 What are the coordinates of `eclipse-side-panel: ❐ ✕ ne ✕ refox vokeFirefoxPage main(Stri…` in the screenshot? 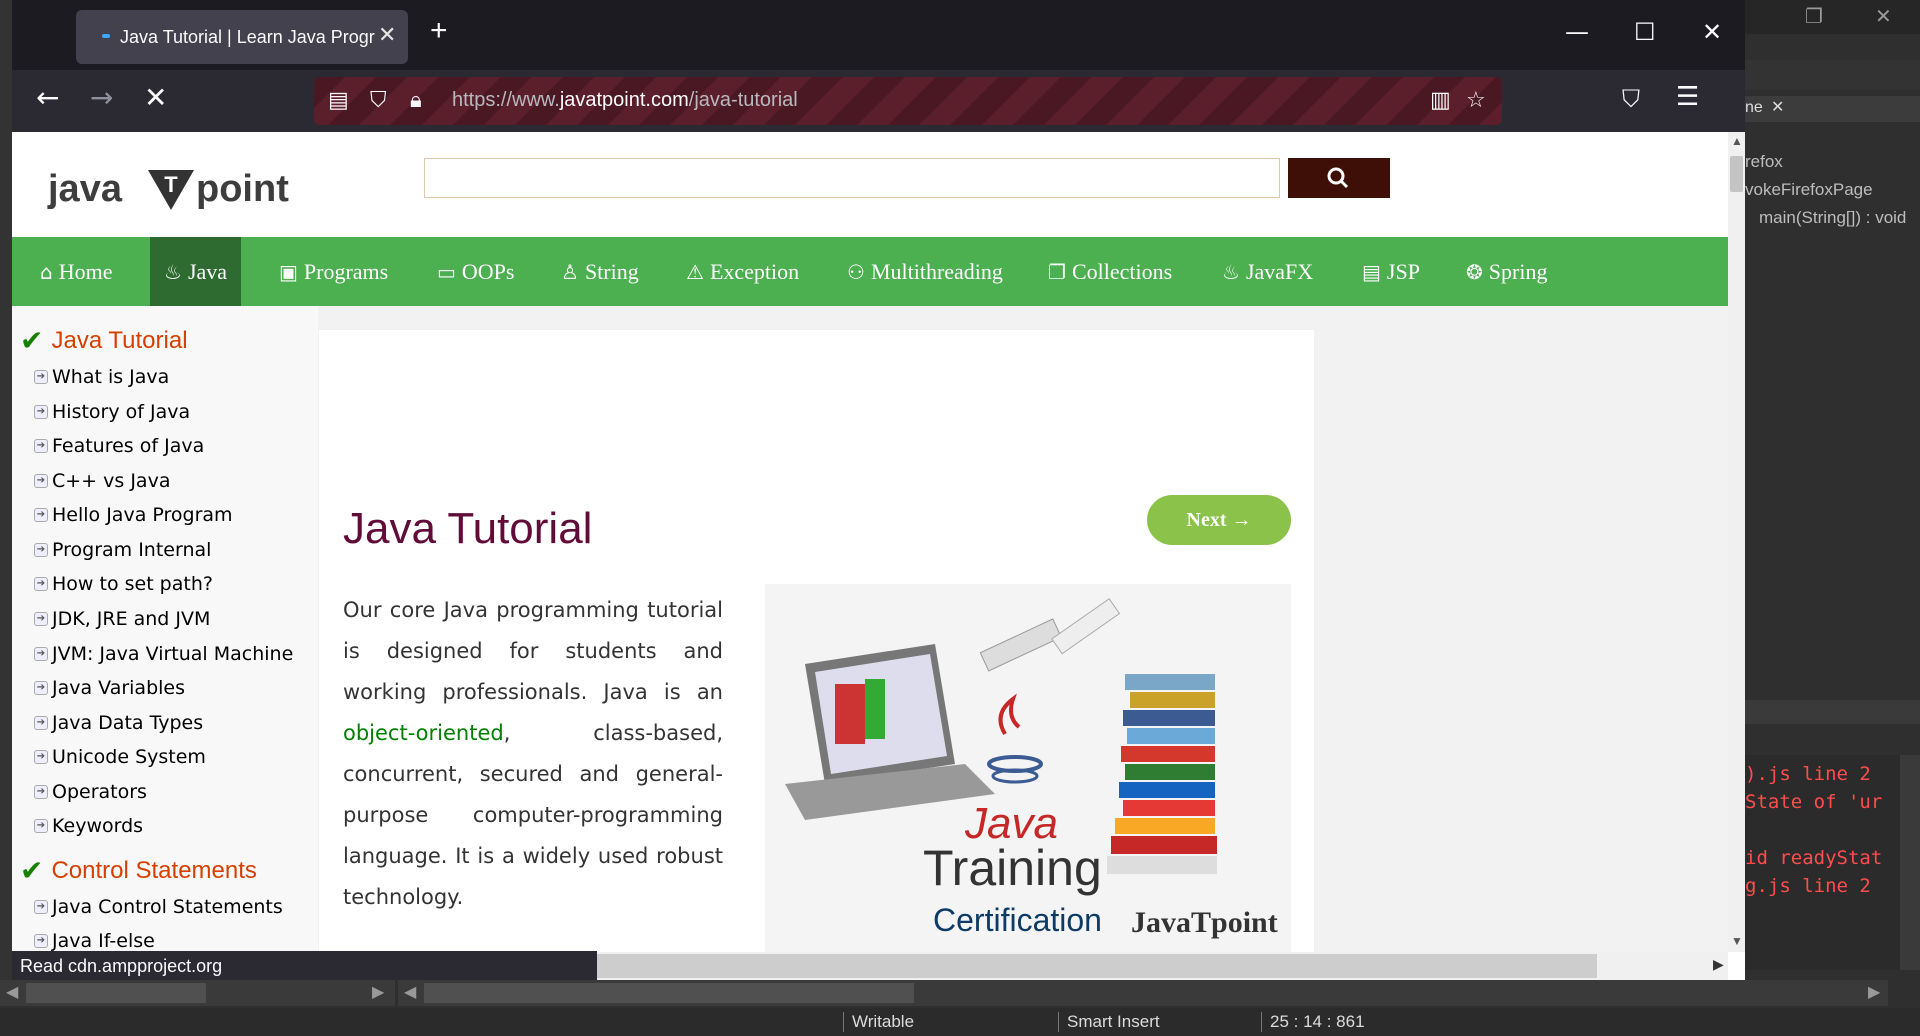 It's located at (1832, 518).